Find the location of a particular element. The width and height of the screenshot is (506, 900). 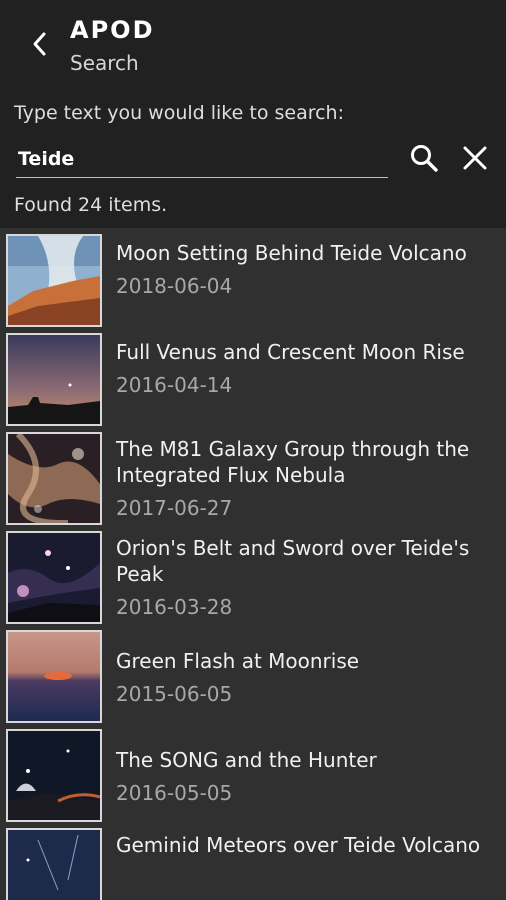

clear-button is located at coordinates (475, 158).